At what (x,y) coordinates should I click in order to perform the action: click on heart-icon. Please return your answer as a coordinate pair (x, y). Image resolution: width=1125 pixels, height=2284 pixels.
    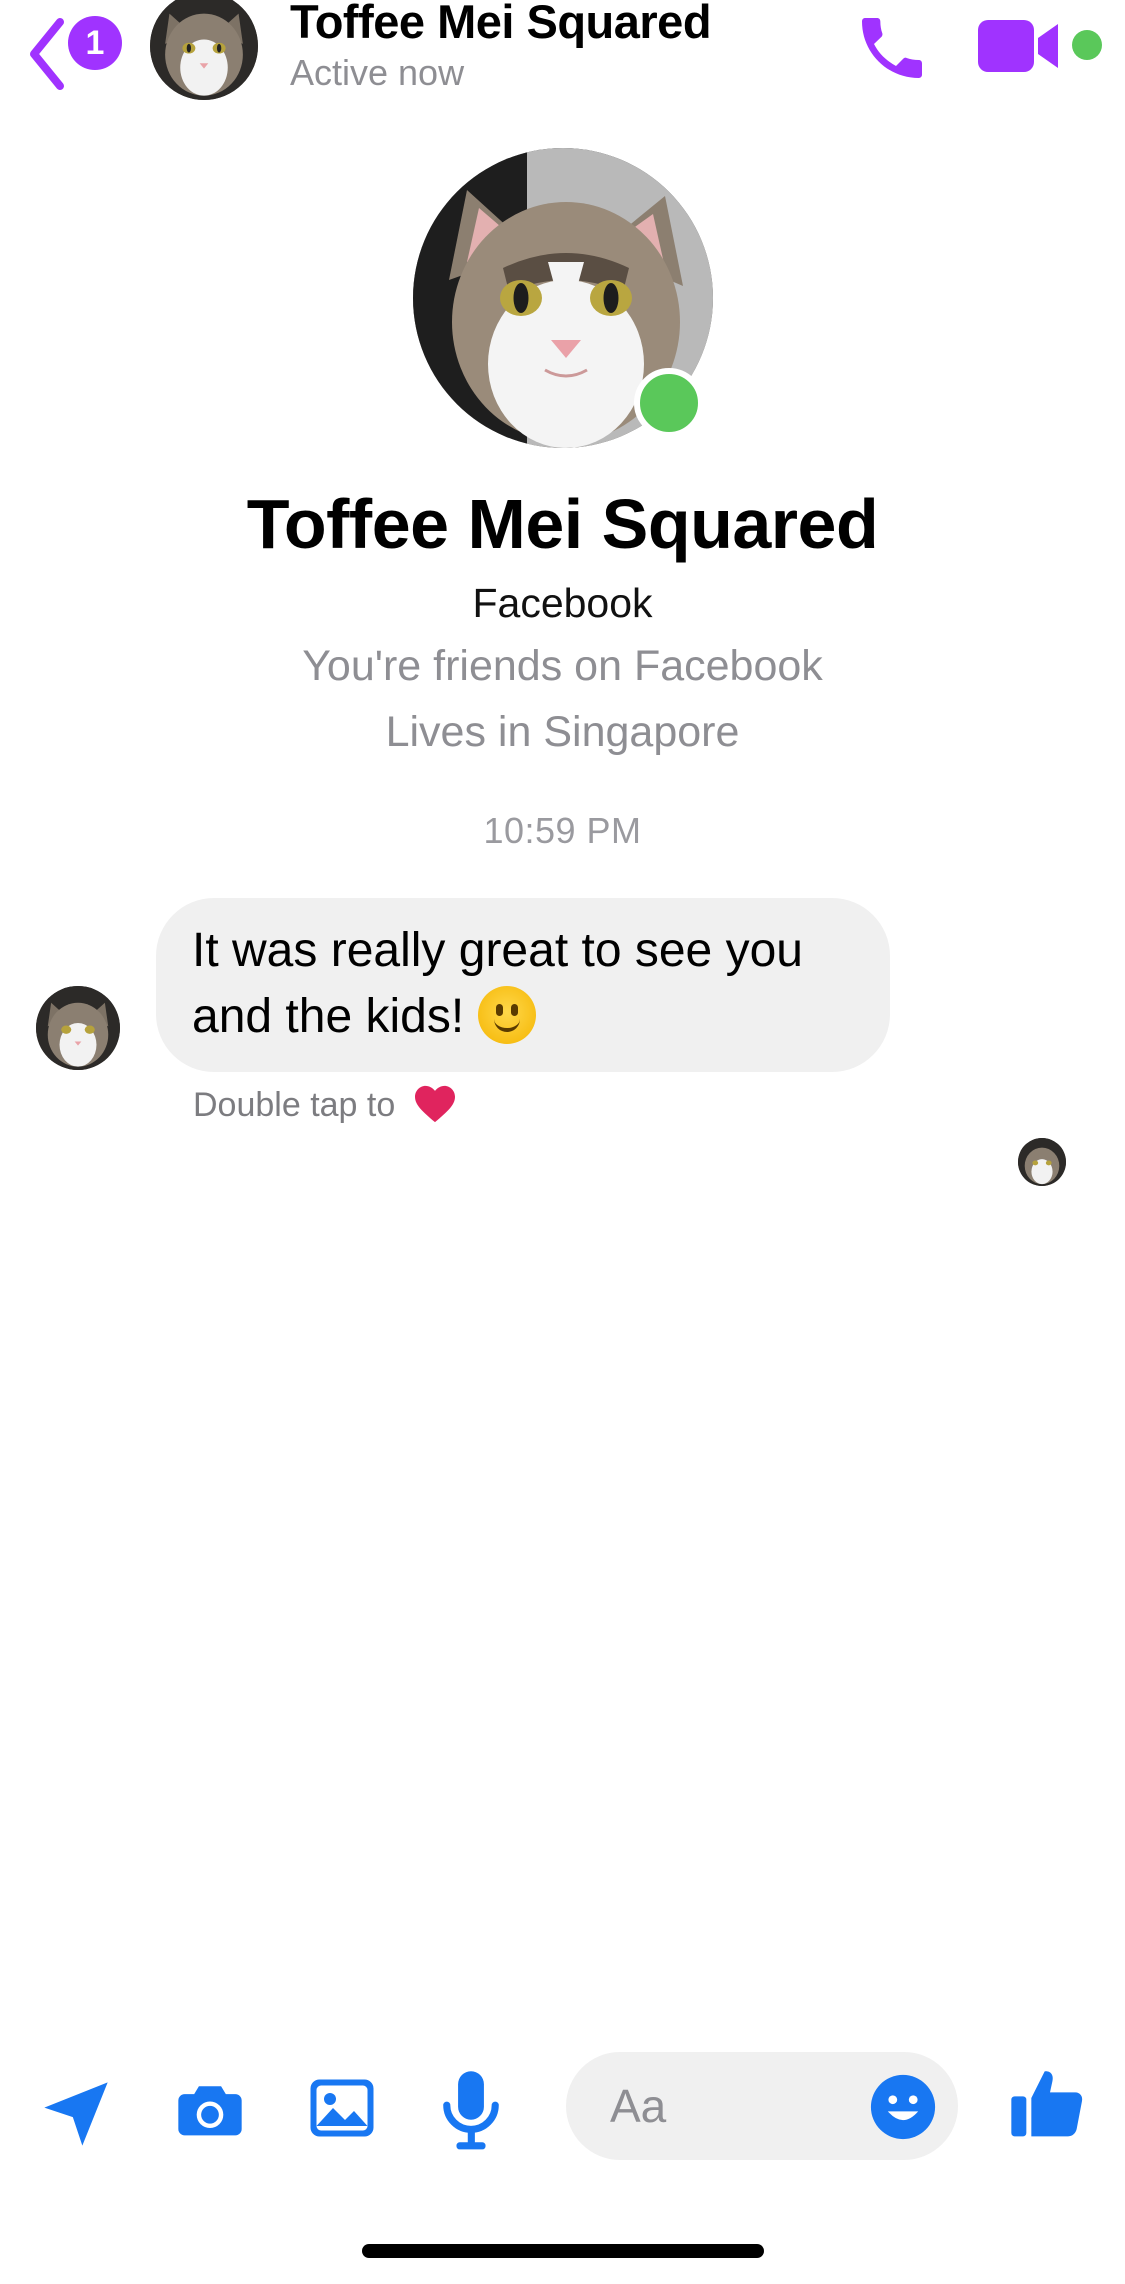
    Looking at the image, I should click on (434, 1104).